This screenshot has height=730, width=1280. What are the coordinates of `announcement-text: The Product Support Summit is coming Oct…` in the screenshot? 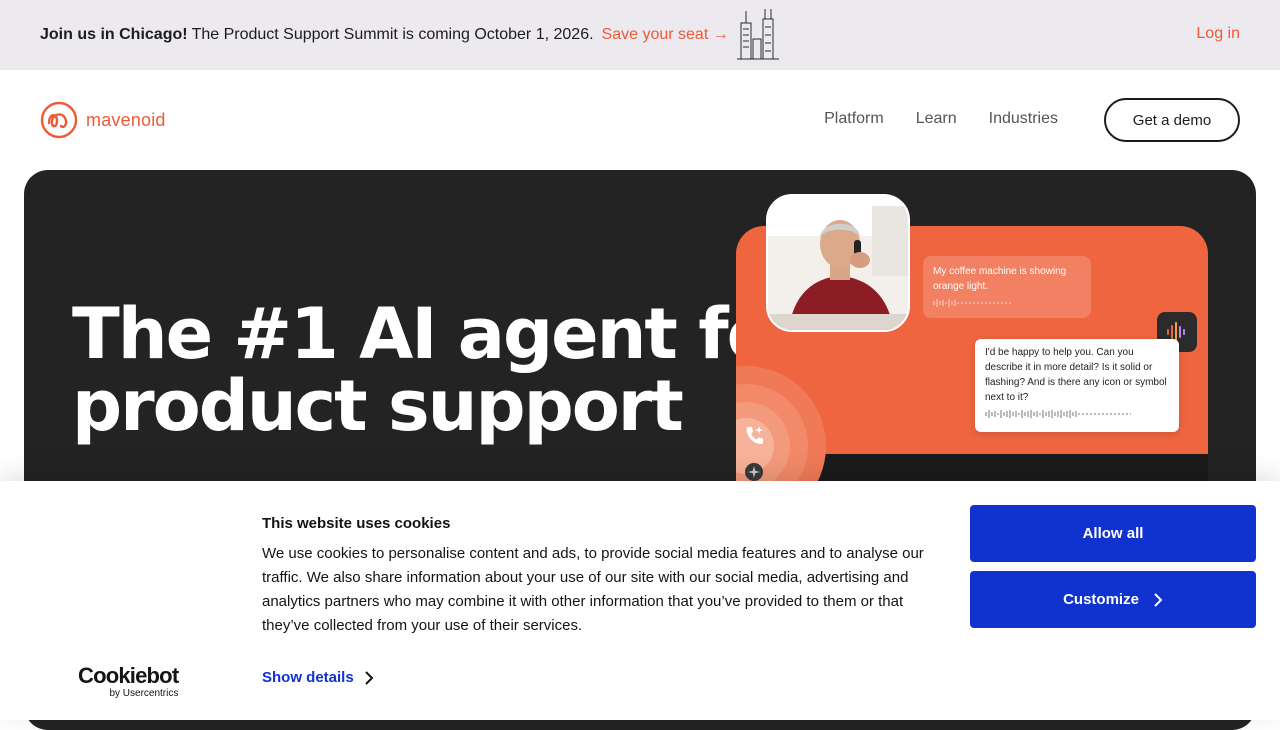 It's located at (392, 34).